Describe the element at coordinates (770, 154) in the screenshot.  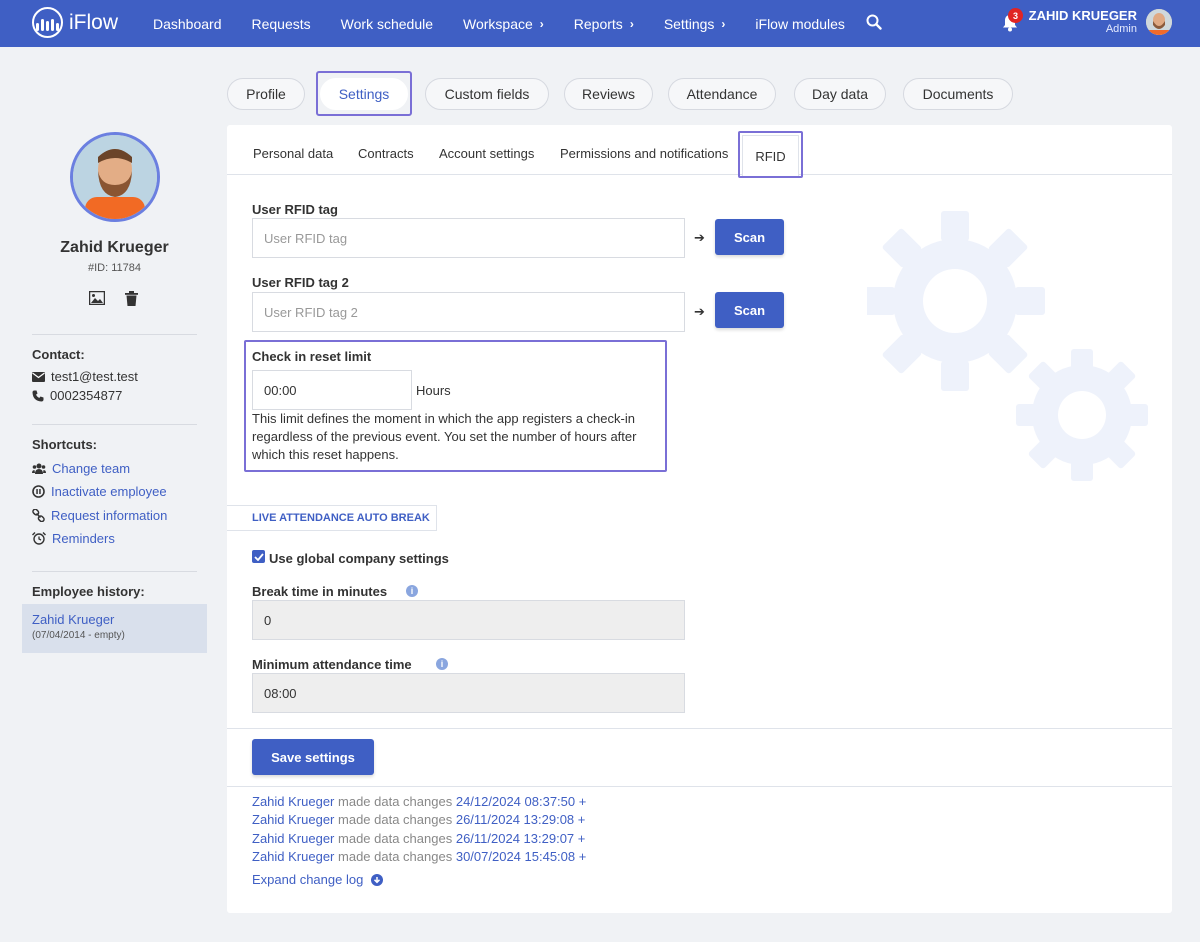
I see `rfid-tab-highlight` at that location.